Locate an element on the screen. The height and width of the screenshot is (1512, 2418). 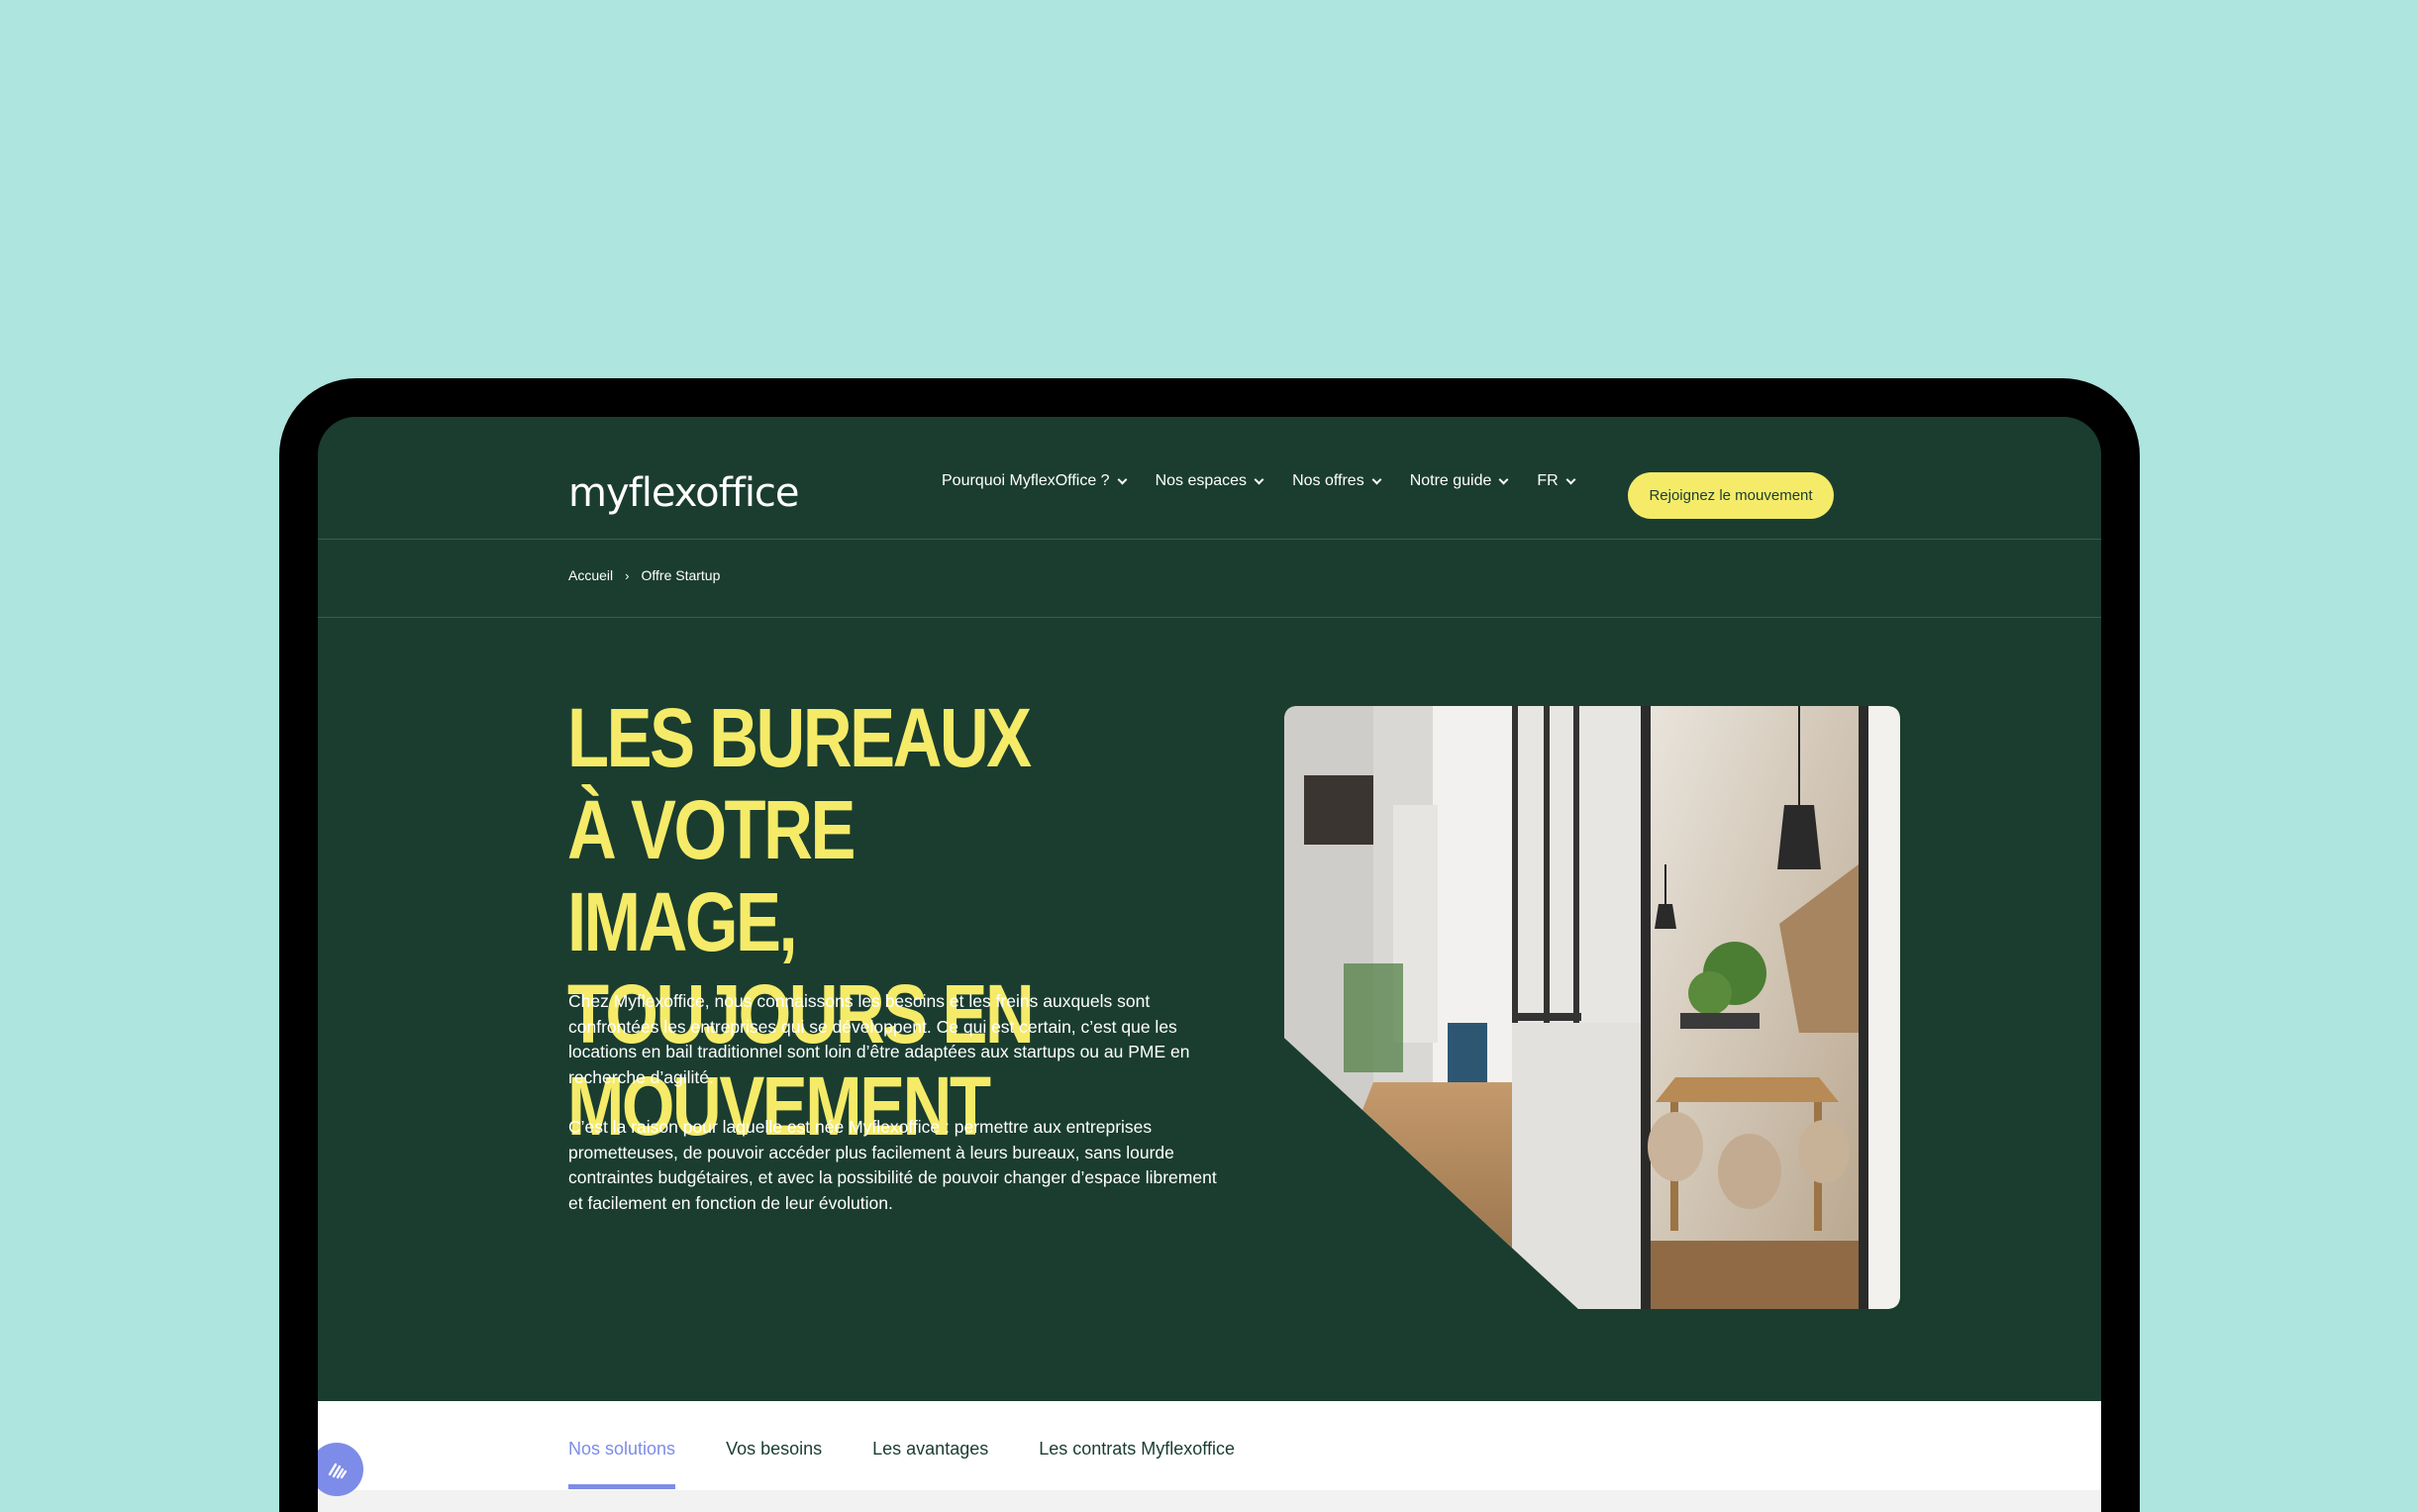
nav-item-espaces: Nos espaces is located at coordinates (1210, 481).